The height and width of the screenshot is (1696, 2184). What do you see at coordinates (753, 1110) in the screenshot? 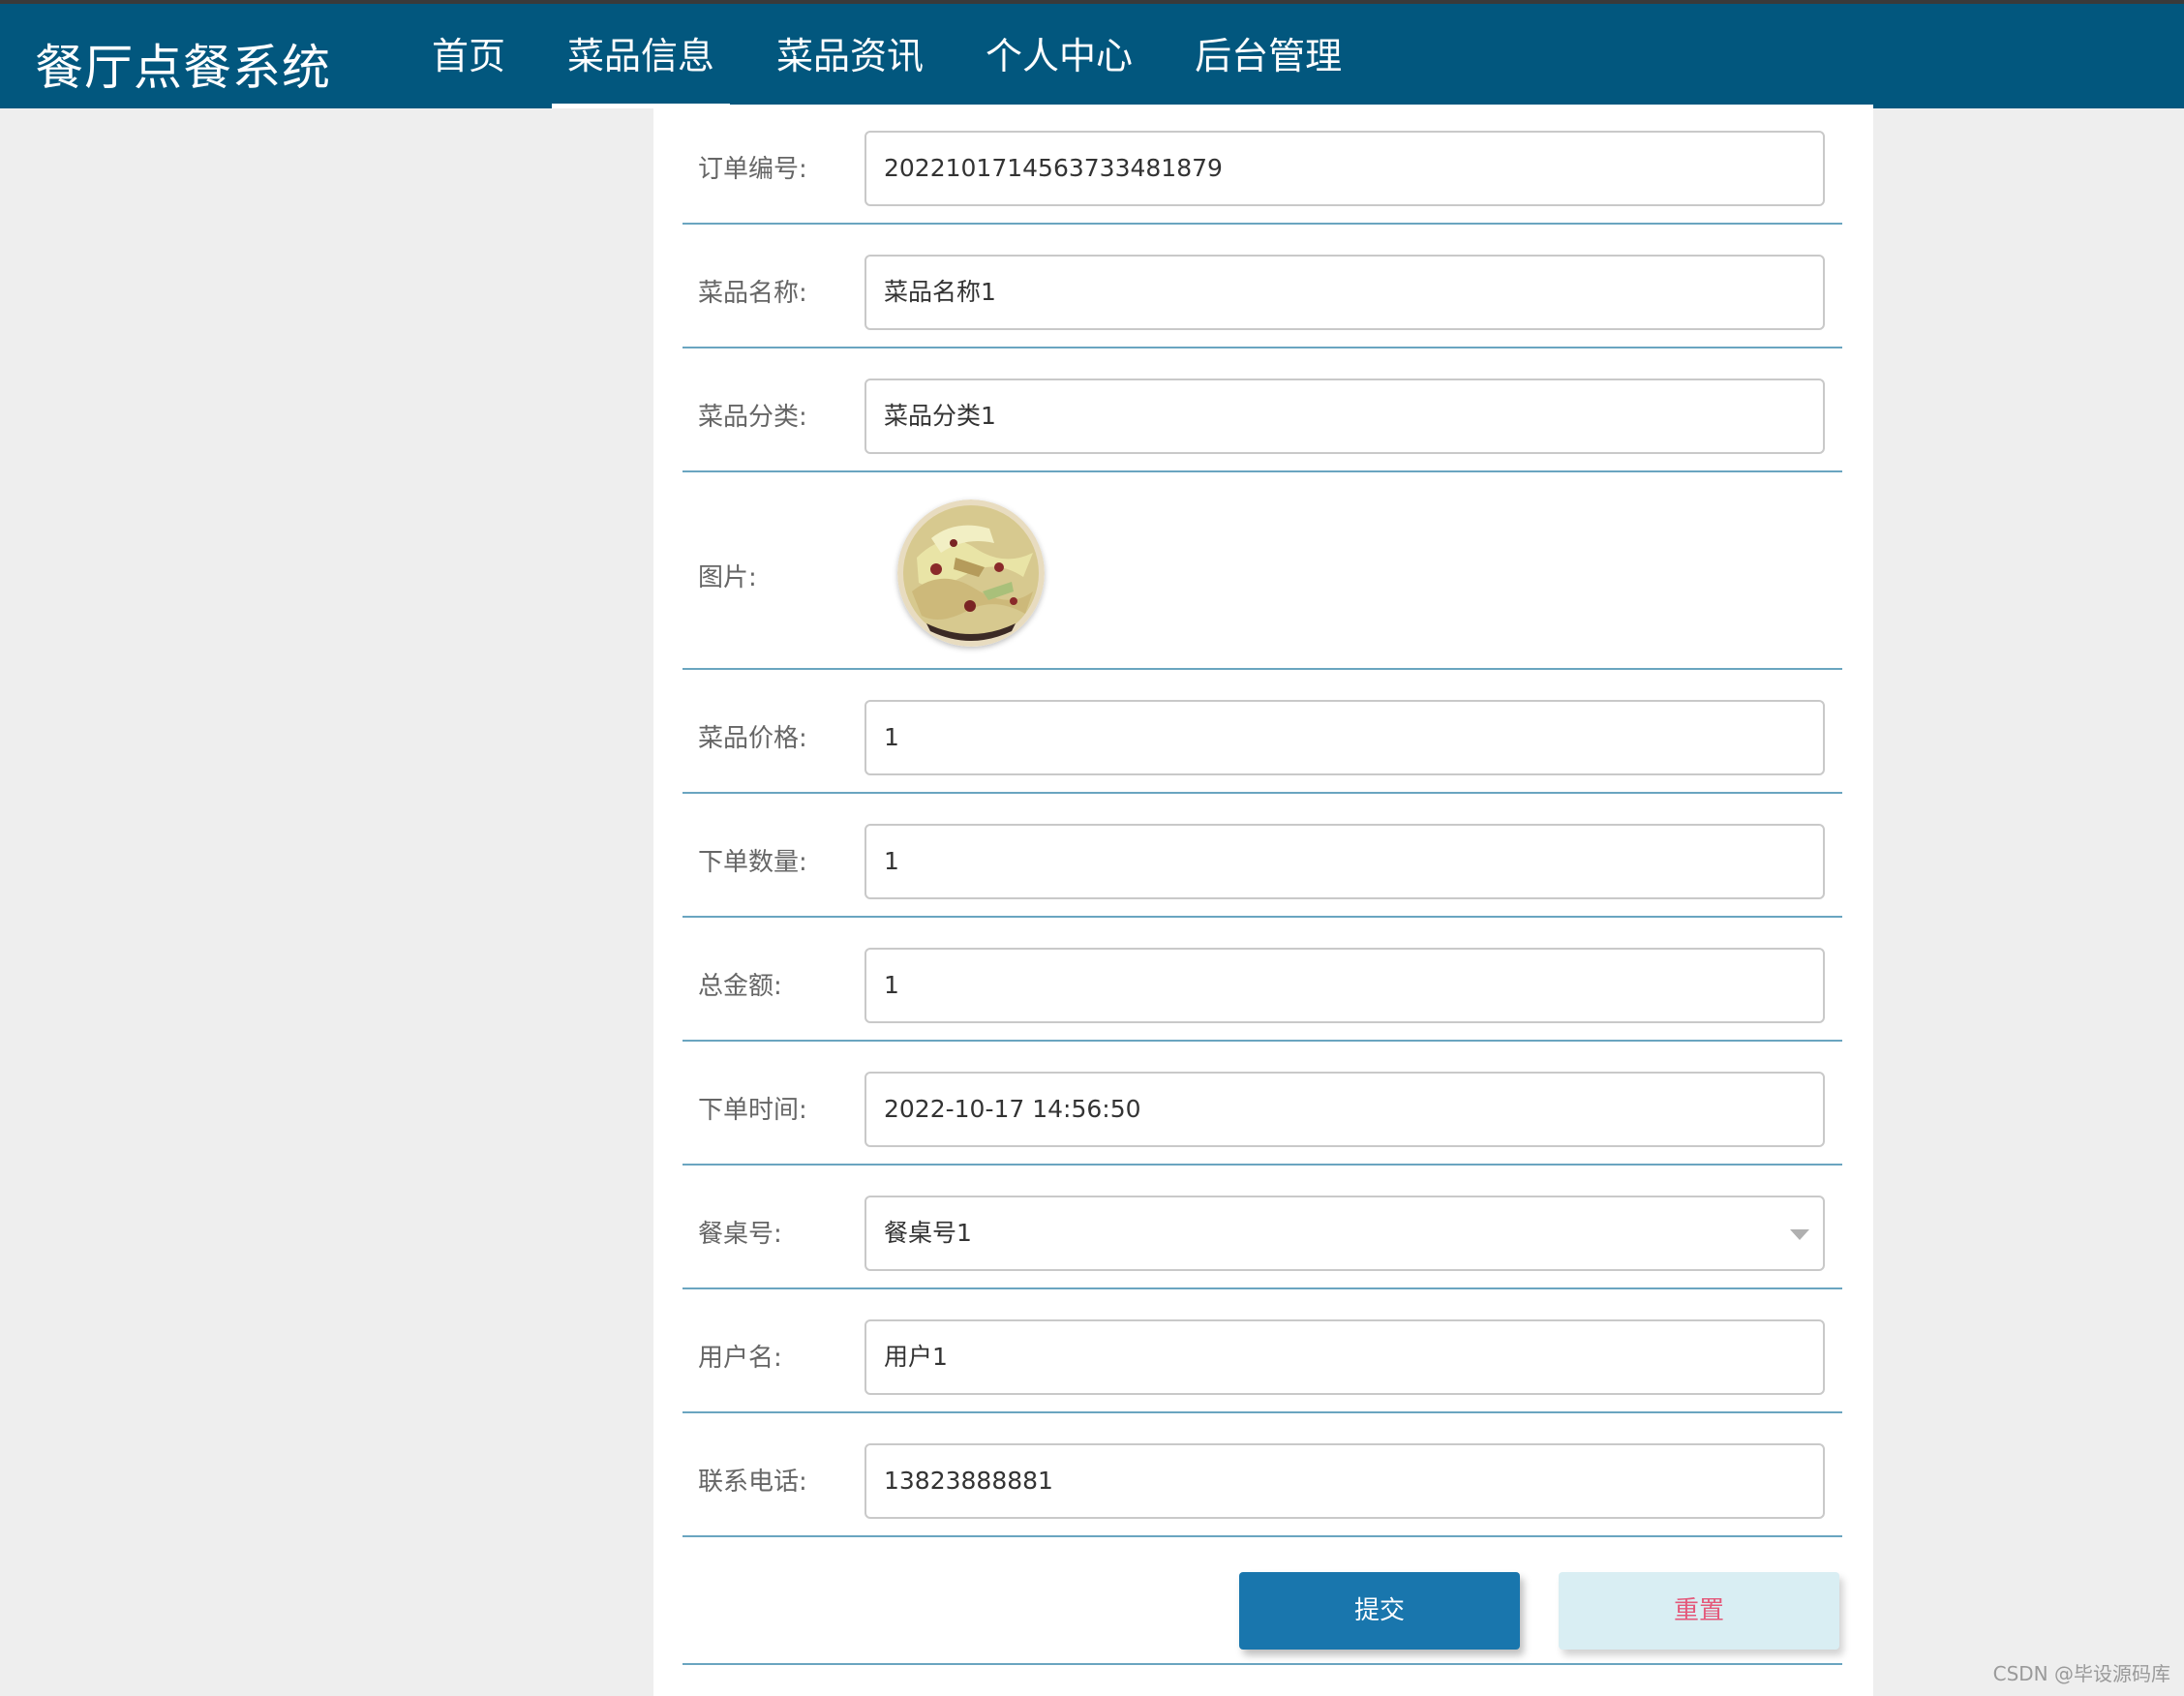
I see `order-time-label: 下单时间:` at bounding box center [753, 1110].